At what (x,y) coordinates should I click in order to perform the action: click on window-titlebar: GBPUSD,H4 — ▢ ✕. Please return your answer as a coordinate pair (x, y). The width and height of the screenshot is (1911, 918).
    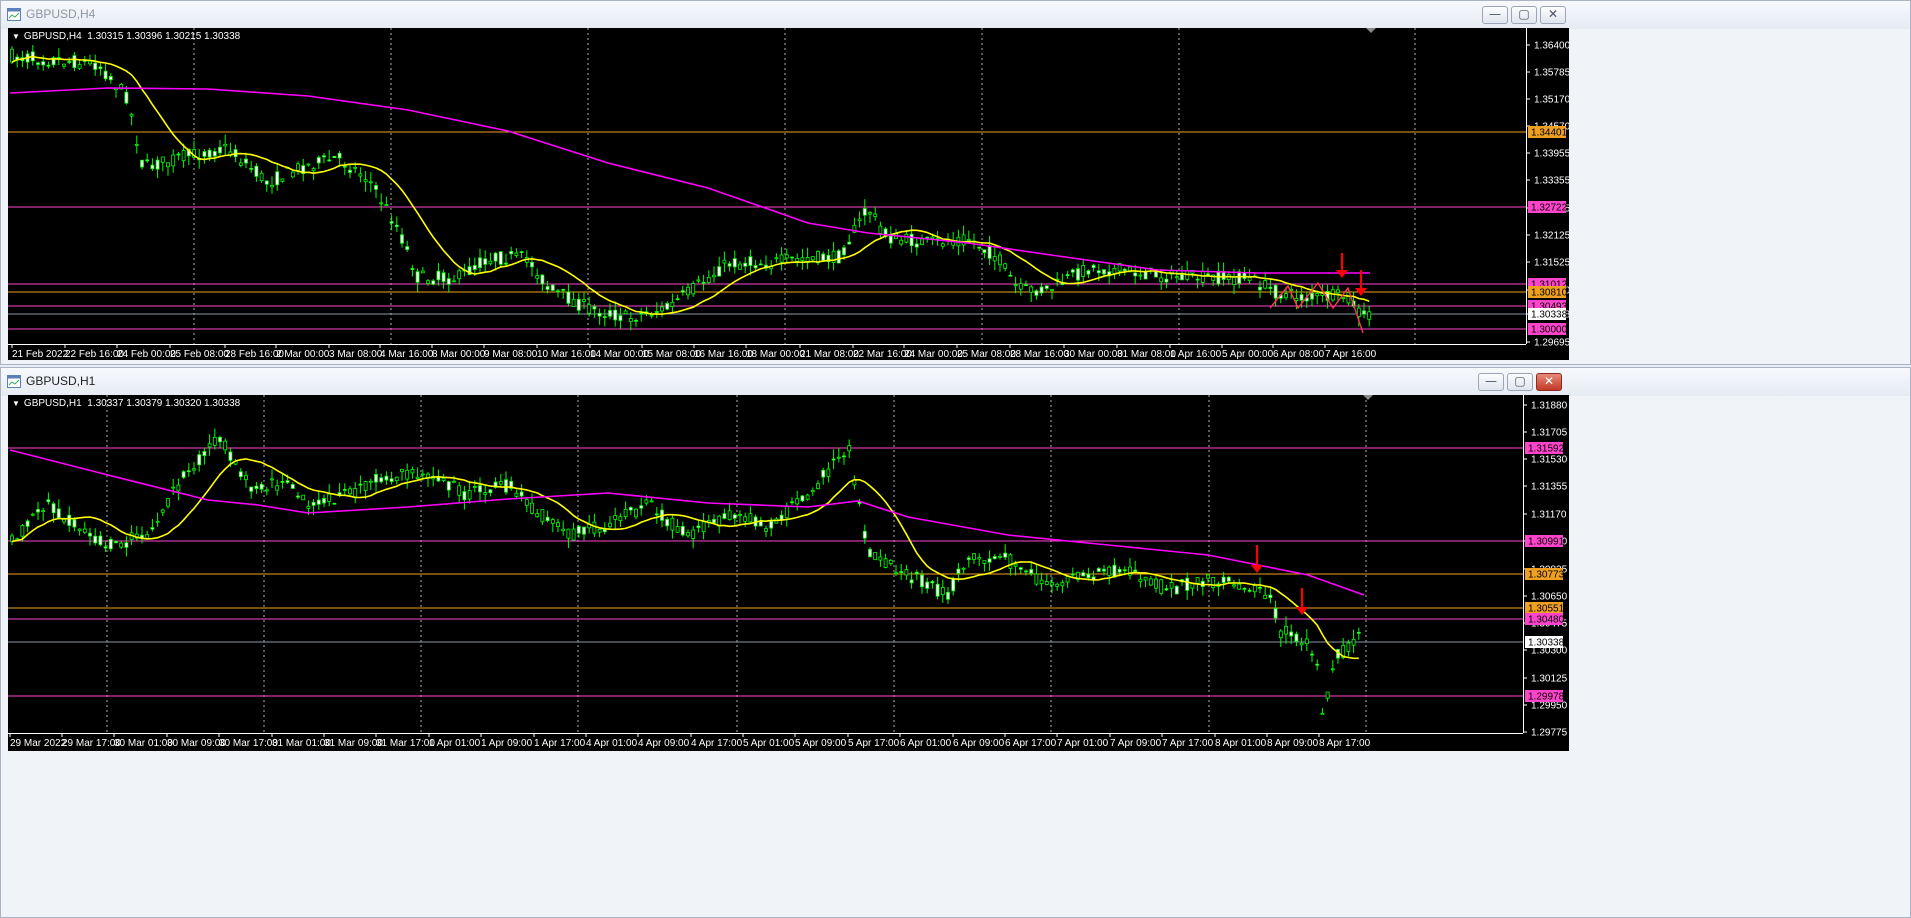
    Looking at the image, I should click on (955, 15).